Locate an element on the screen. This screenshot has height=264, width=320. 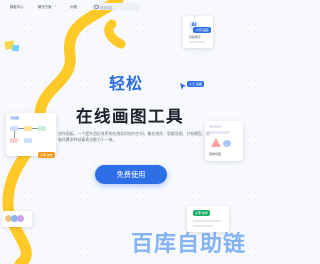
nav-item-solutions: 解决方案 is located at coordinates (45, 6).